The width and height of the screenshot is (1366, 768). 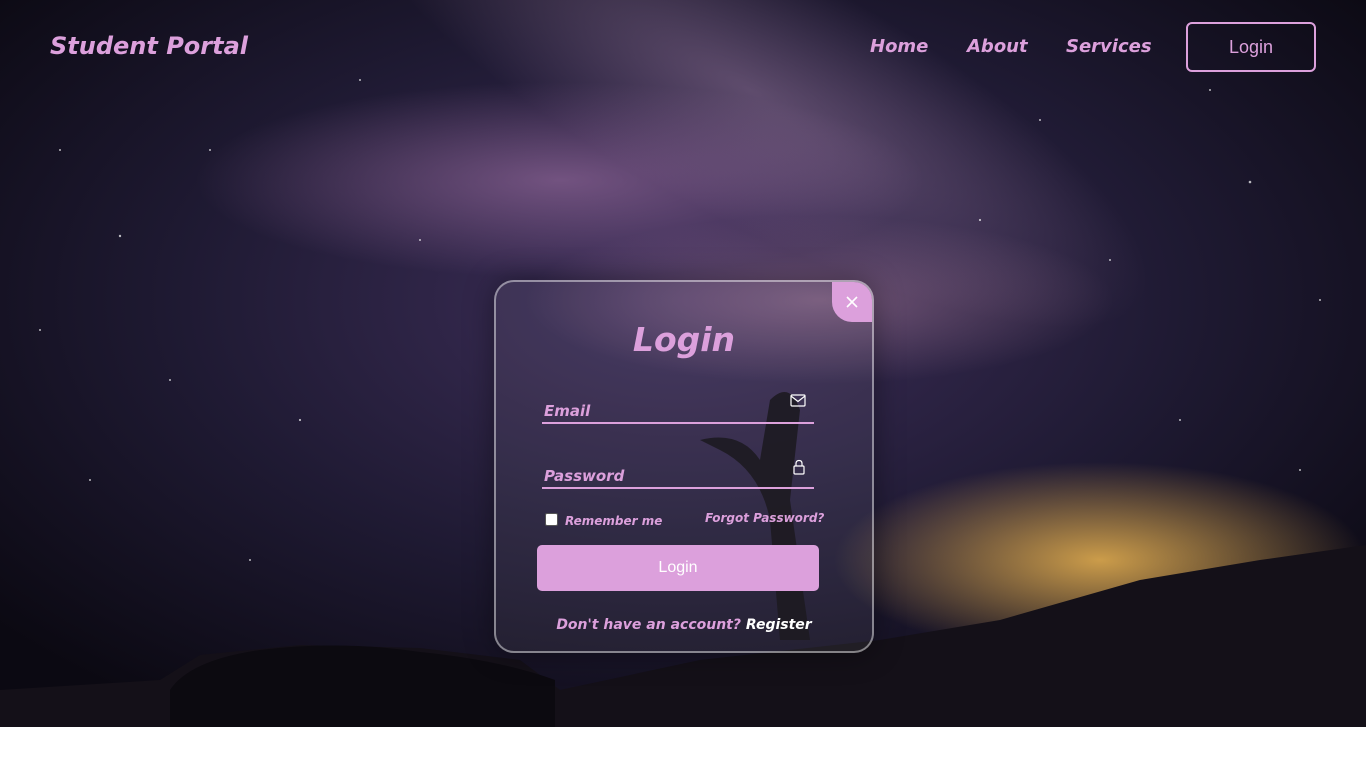 What do you see at coordinates (678, 471) in the screenshot?
I see `password-field: Password` at bounding box center [678, 471].